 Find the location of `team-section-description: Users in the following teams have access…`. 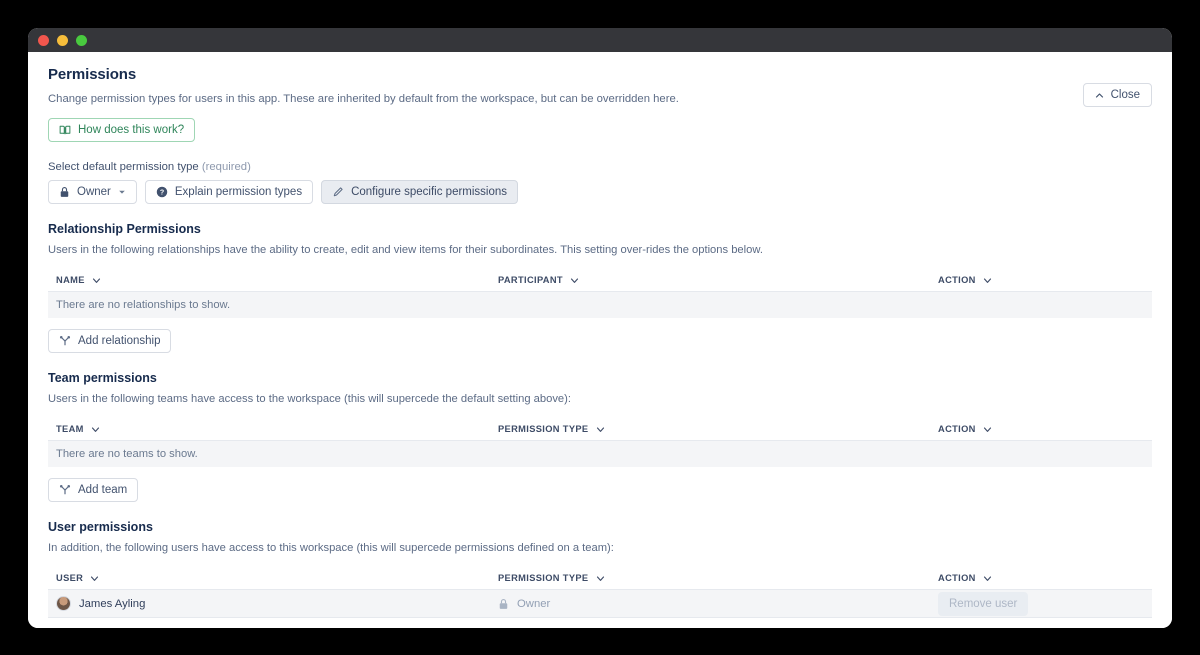

team-section-description: Users in the following teams have access… is located at coordinates (309, 399).